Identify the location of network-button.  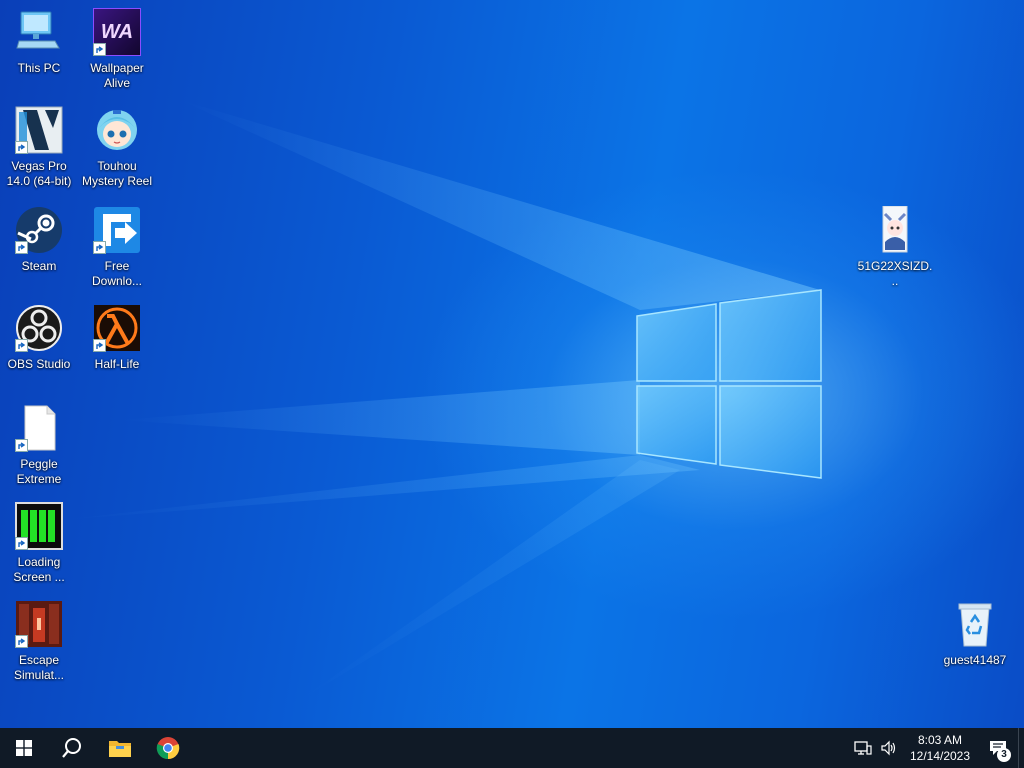
(863, 748).